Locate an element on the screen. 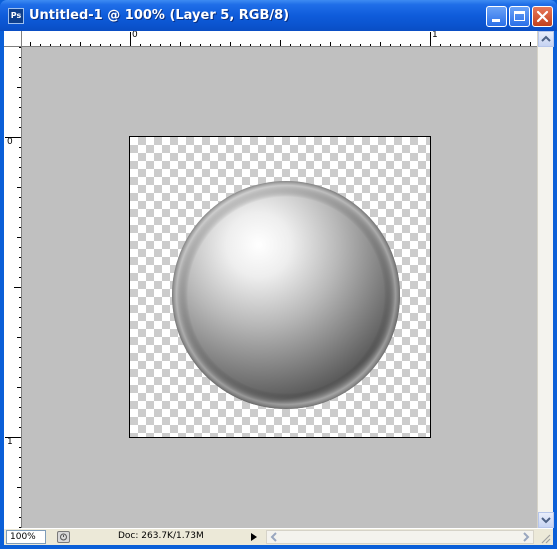 The width and height of the screenshot is (557, 549). horizontal-ruler-ticks is located at coordinates (280, 39).